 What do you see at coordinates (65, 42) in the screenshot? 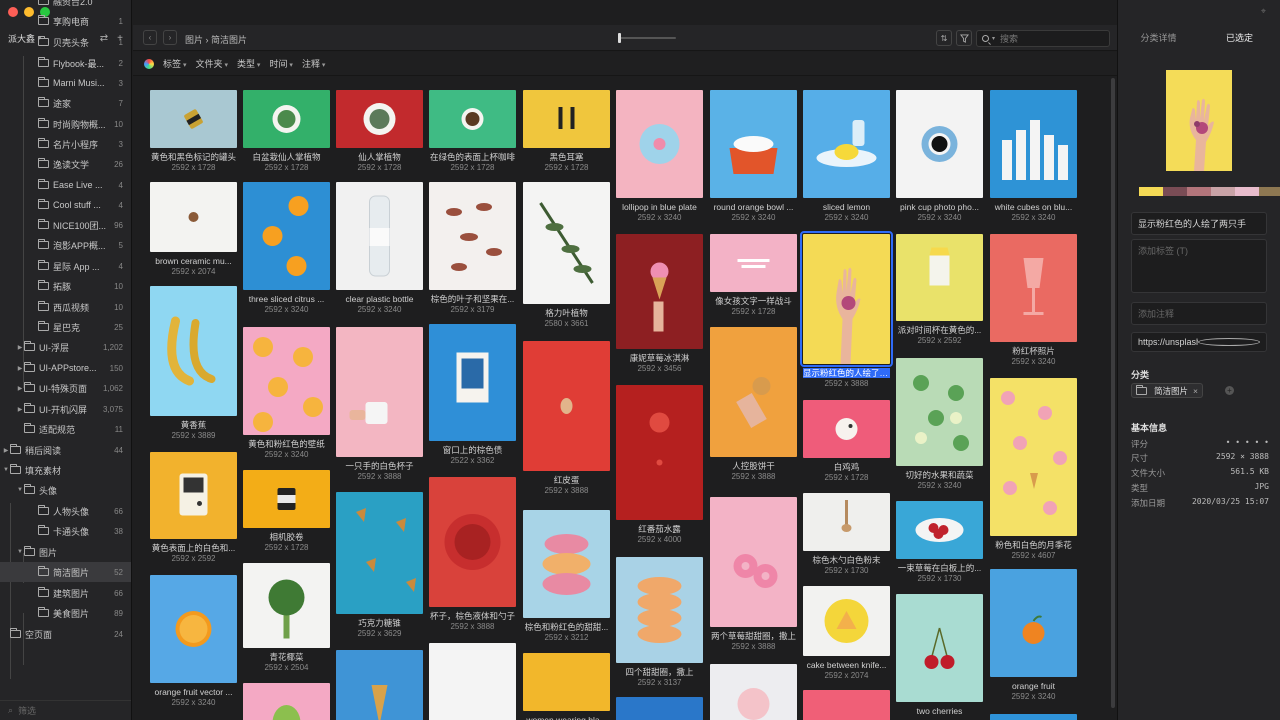
I see `sidebar-folder-item: 贝壳头条 1` at bounding box center [65, 42].